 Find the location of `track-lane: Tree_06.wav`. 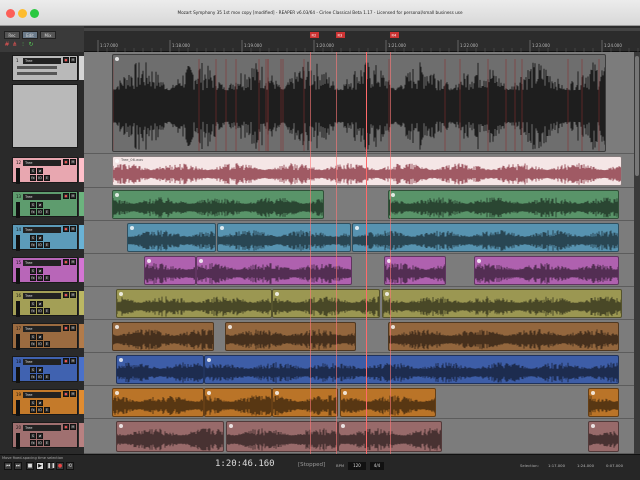

track-lane: Tree_06.wav is located at coordinates (362, 171).